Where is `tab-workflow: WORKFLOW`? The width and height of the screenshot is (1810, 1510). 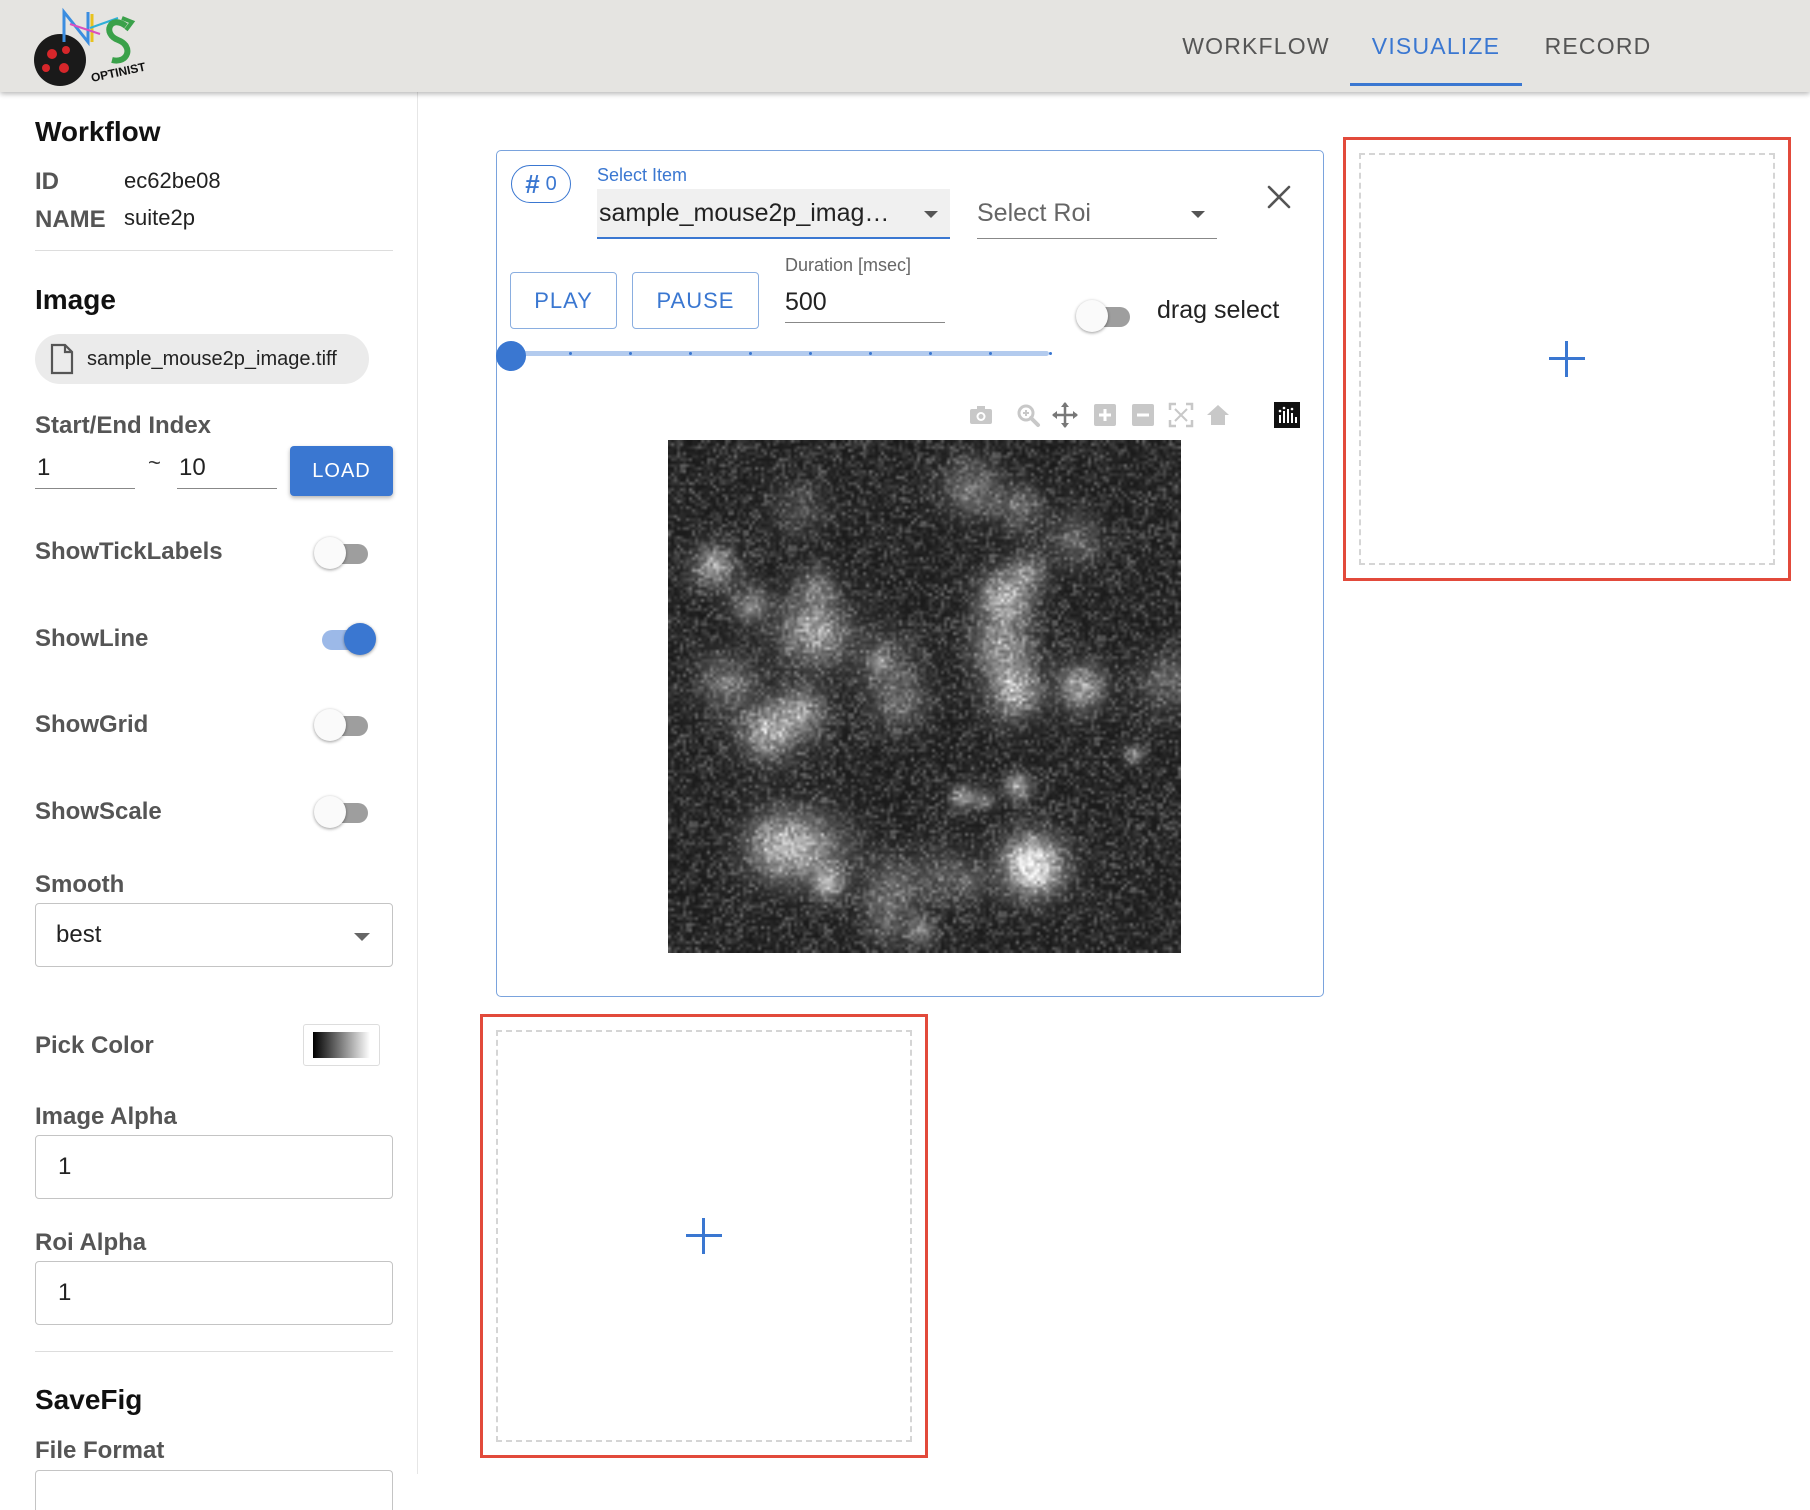 tab-workflow: WORKFLOW is located at coordinates (1256, 43).